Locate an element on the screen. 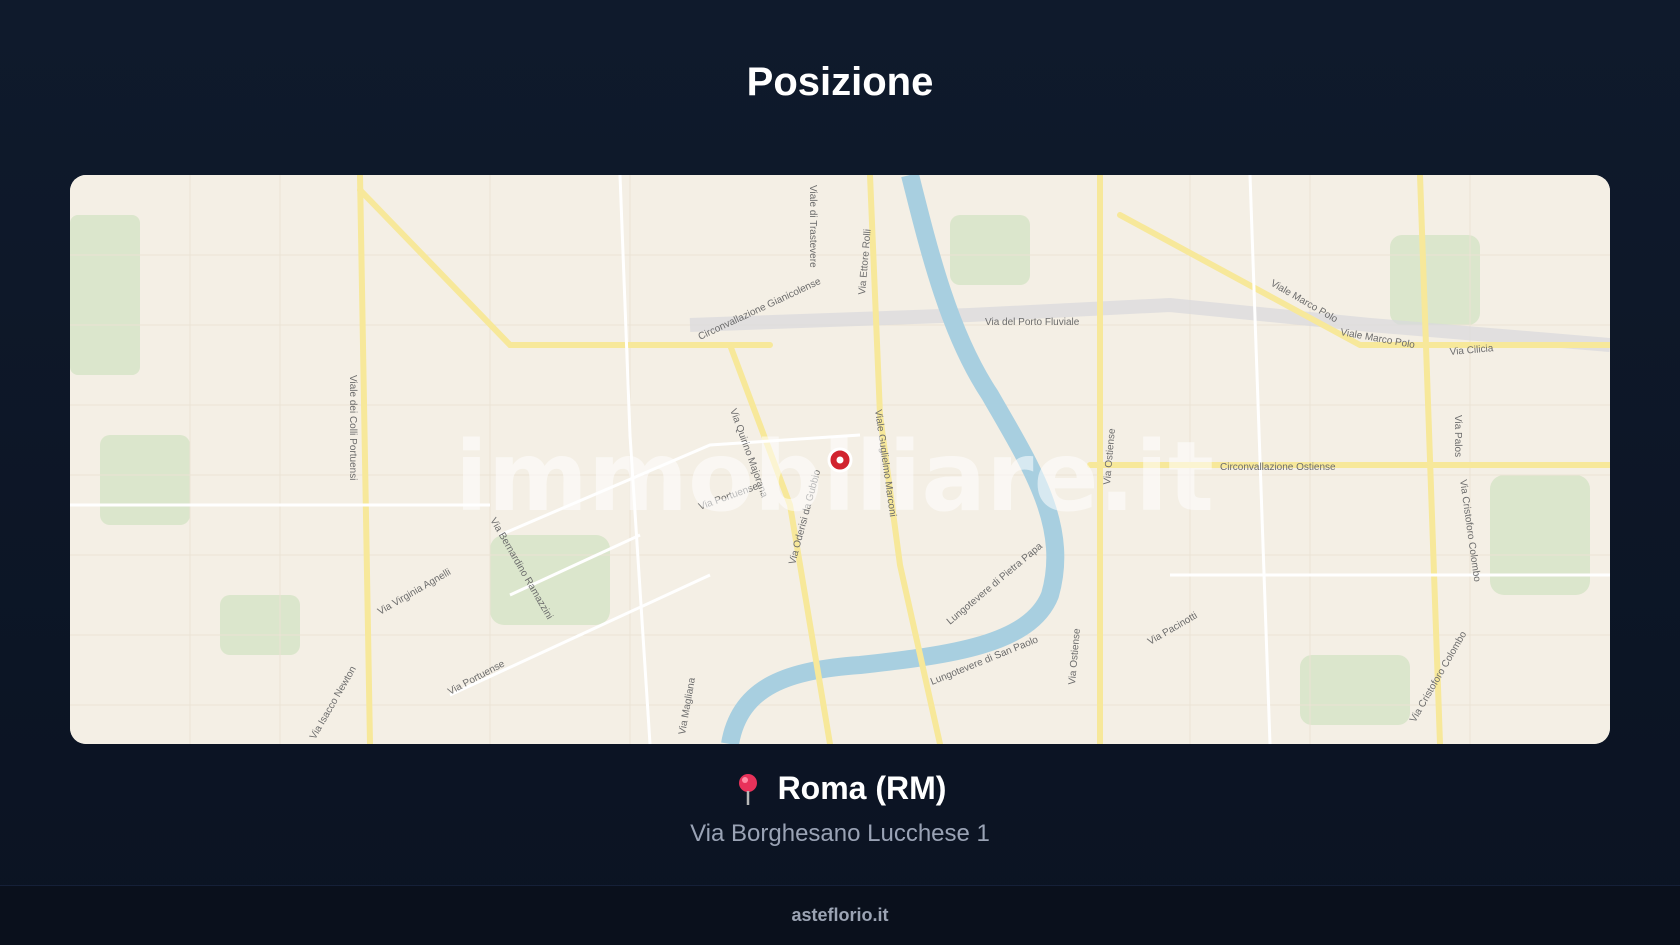 The image size is (1680, 945). round-pushpin-icon is located at coordinates (748, 789).